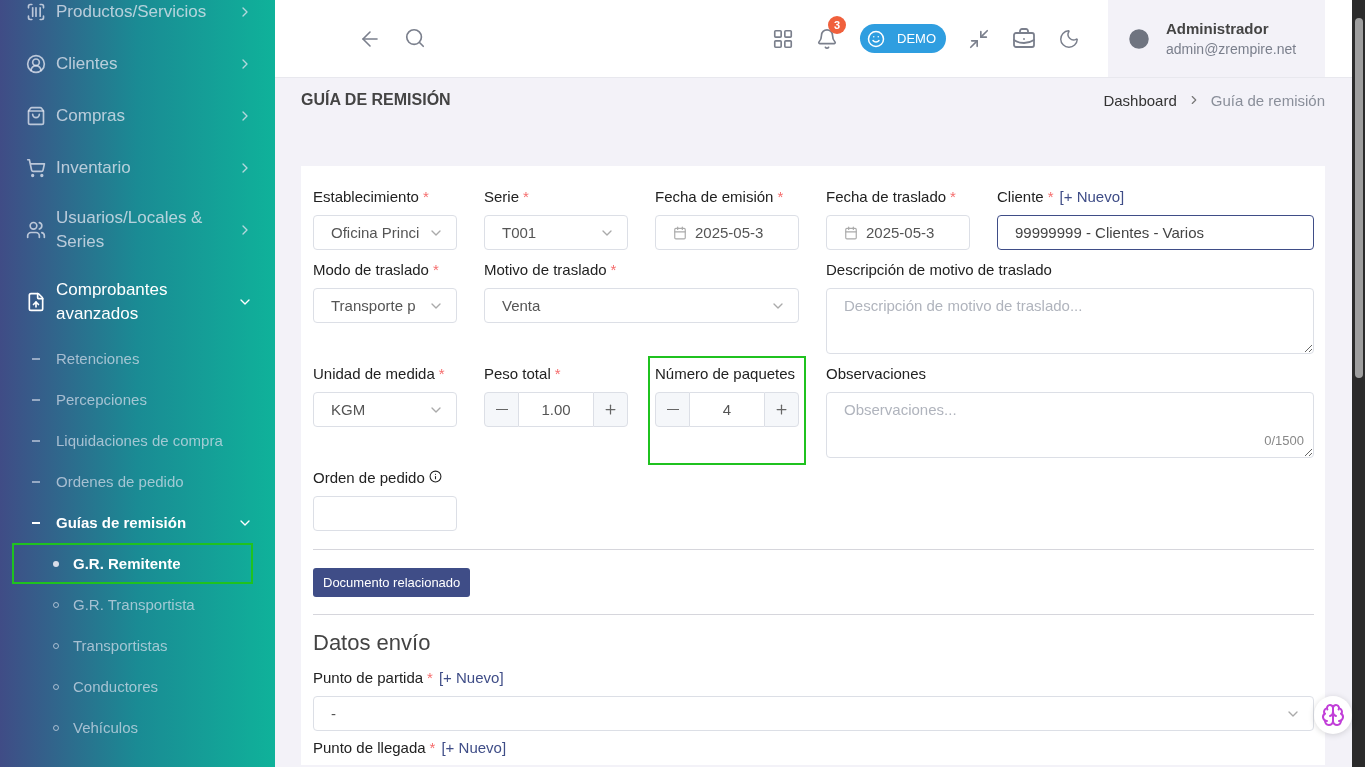  What do you see at coordinates (1284, 440) in the screenshot?
I see `char-counter: 0/1500` at bounding box center [1284, 440].